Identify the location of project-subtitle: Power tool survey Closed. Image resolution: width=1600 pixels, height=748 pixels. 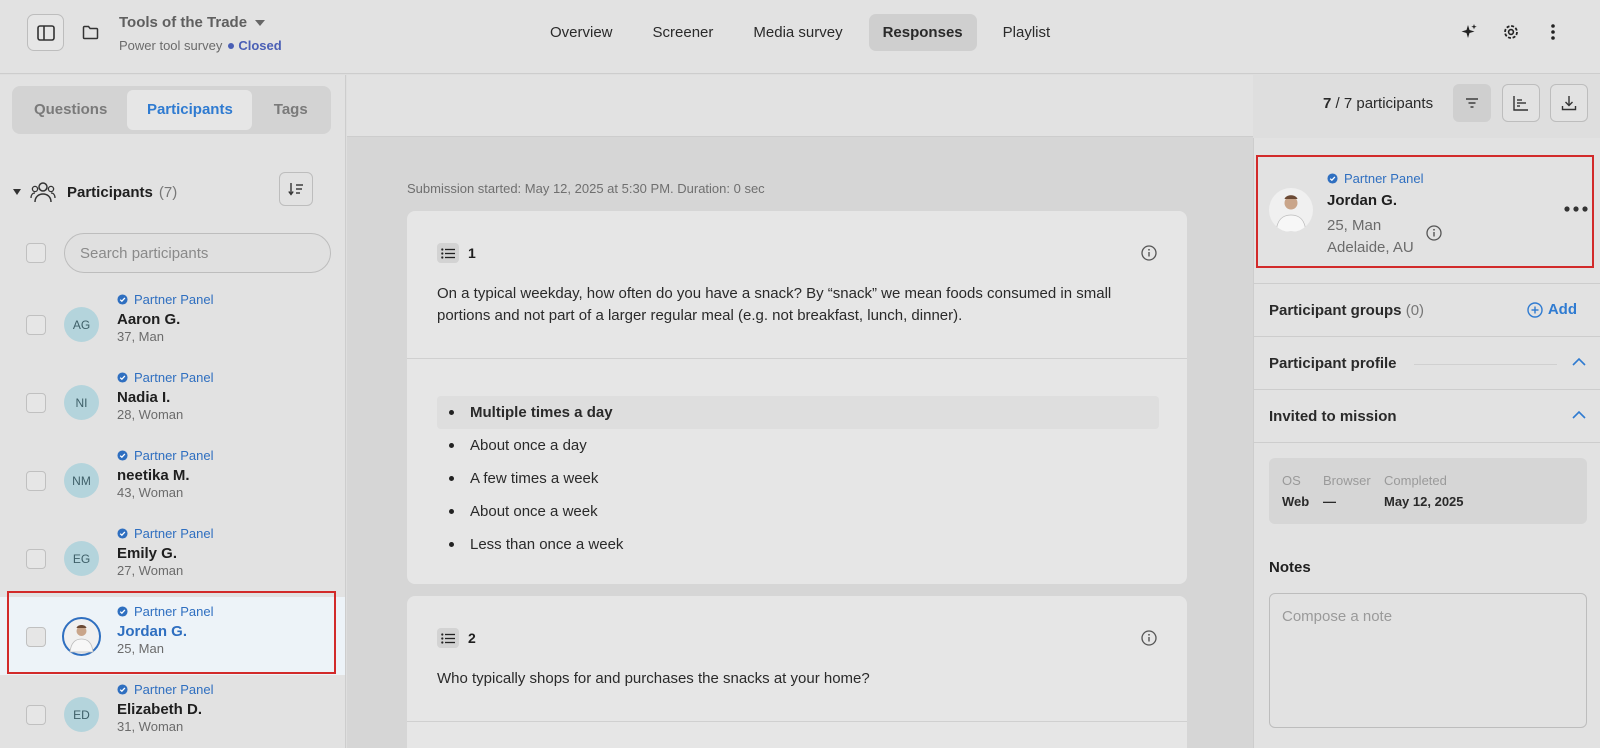
(200, 45).